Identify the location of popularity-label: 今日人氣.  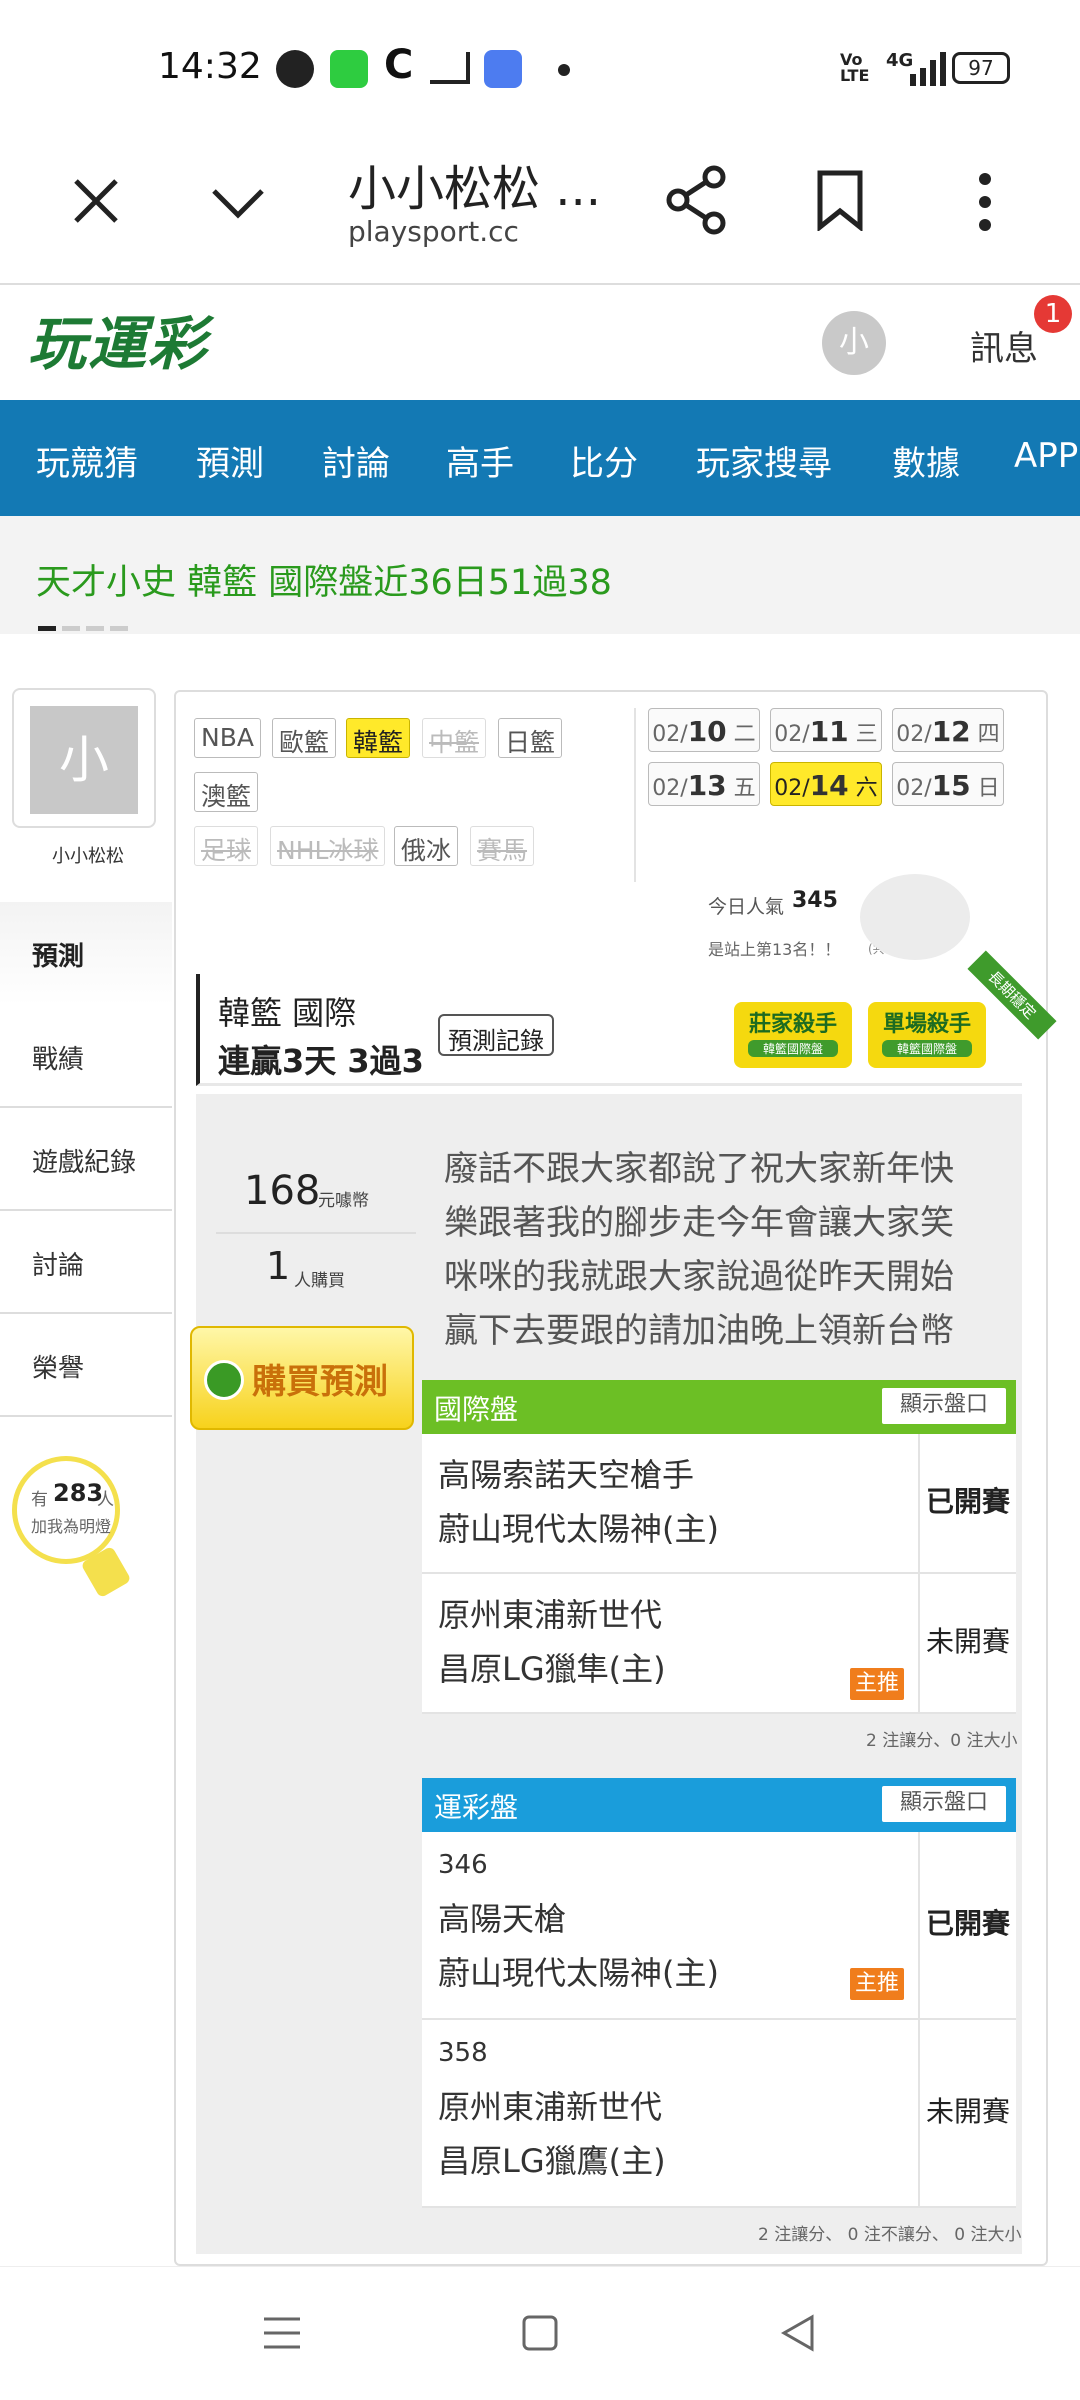
(746, 907).